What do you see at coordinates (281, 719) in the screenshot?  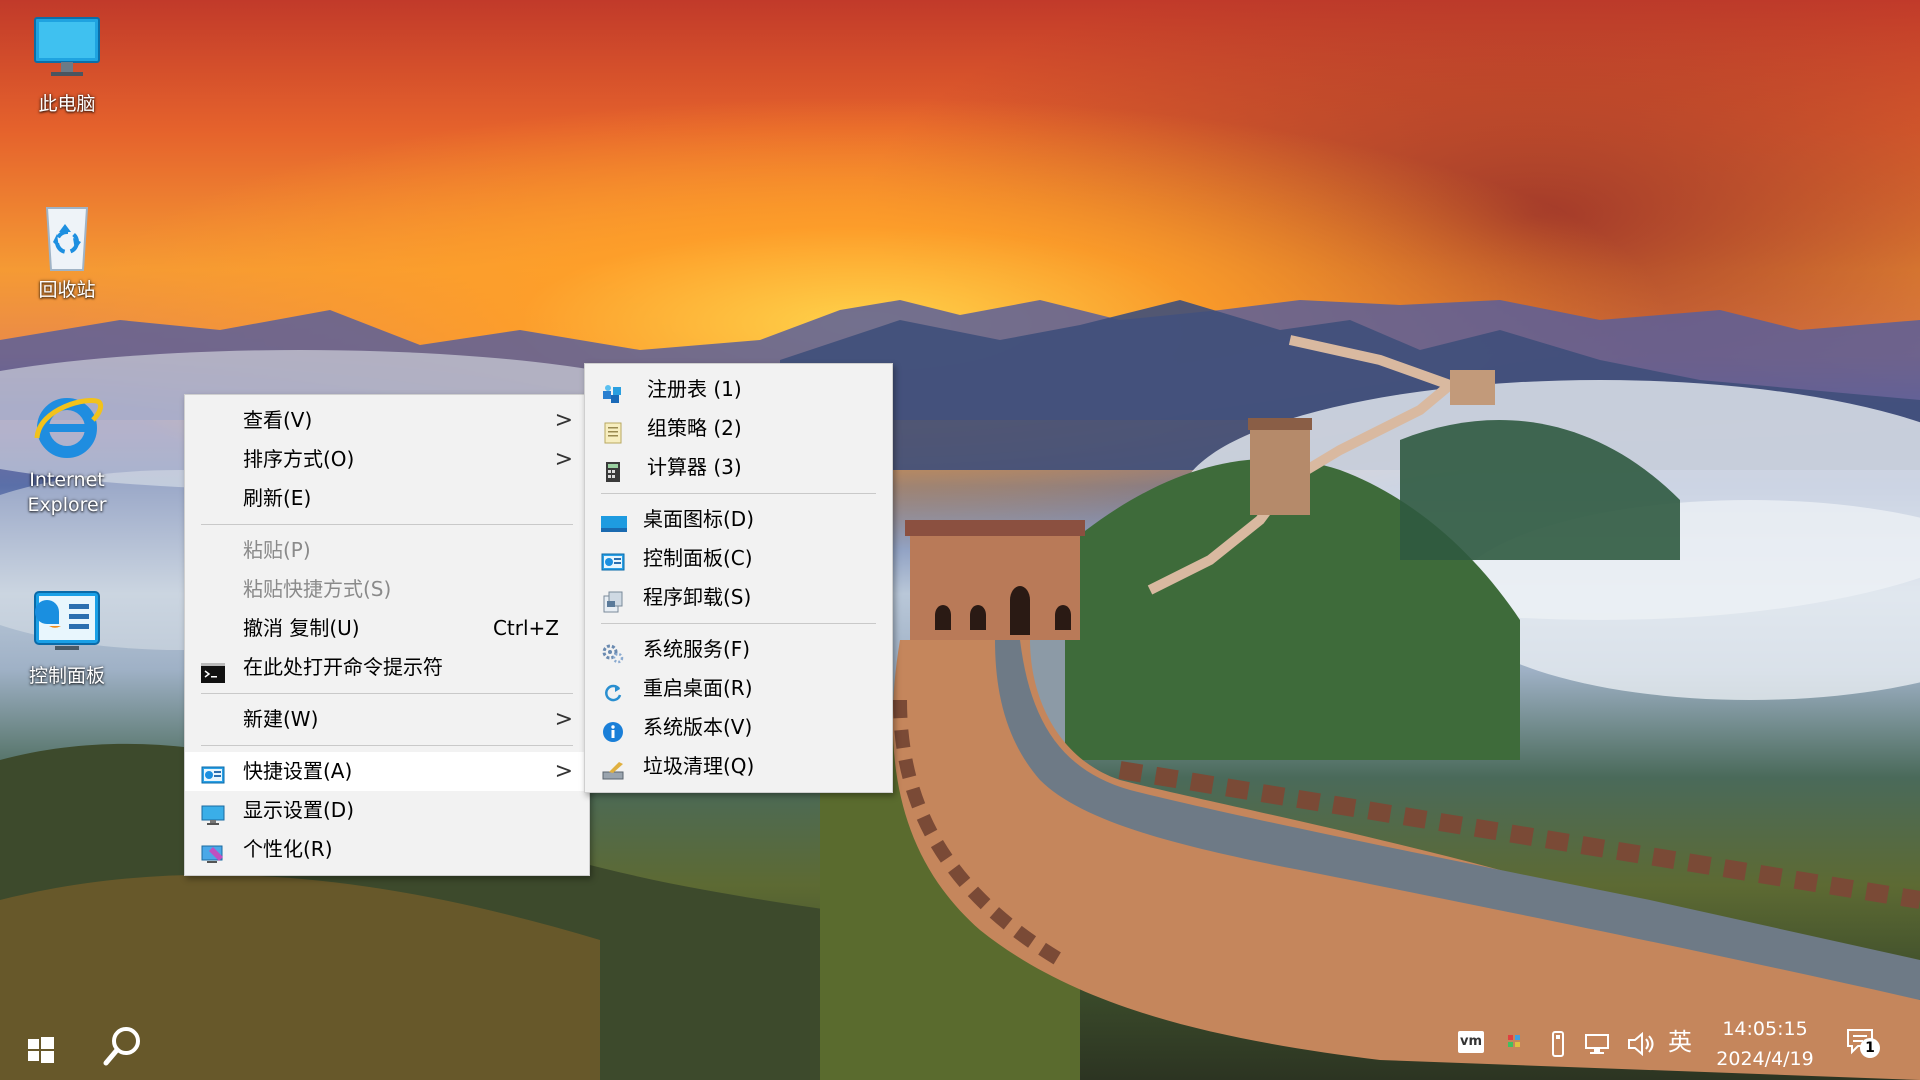 I see `menu-item-label: 新建(W)` at bounding box center [281, 719].